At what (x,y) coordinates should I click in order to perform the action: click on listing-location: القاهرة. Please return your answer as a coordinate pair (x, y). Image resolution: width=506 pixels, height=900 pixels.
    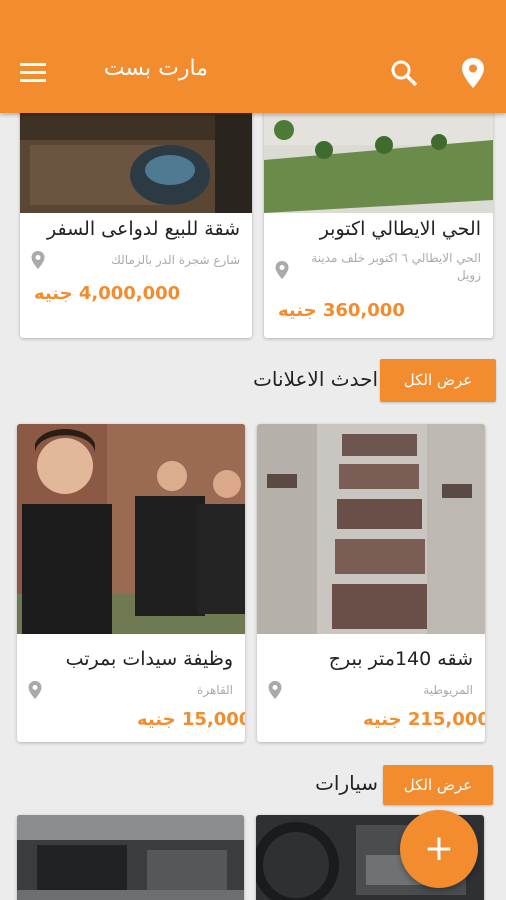
    Looking at the image, I should click on (215, 690).